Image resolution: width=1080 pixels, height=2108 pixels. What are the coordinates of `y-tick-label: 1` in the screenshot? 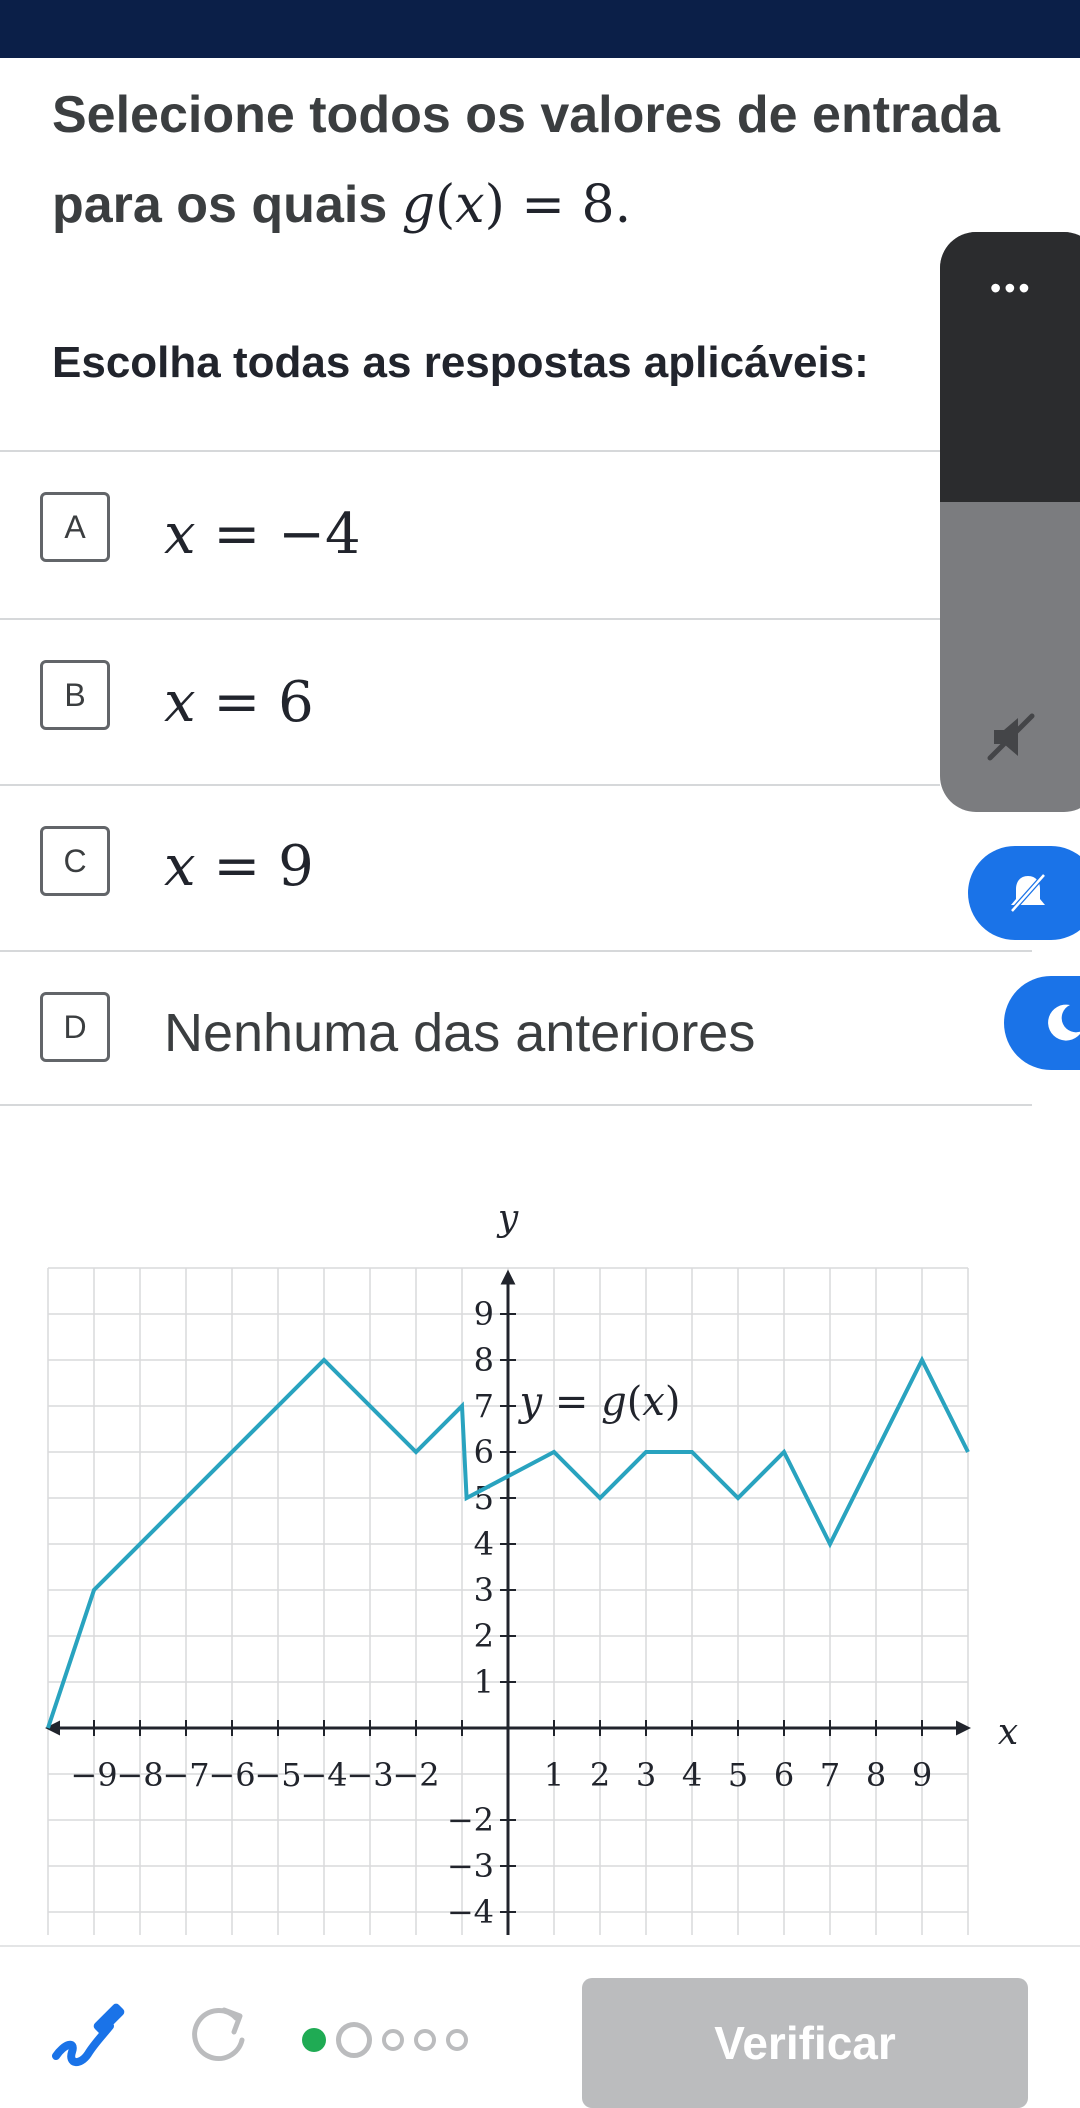 It's located at (484, 1682).